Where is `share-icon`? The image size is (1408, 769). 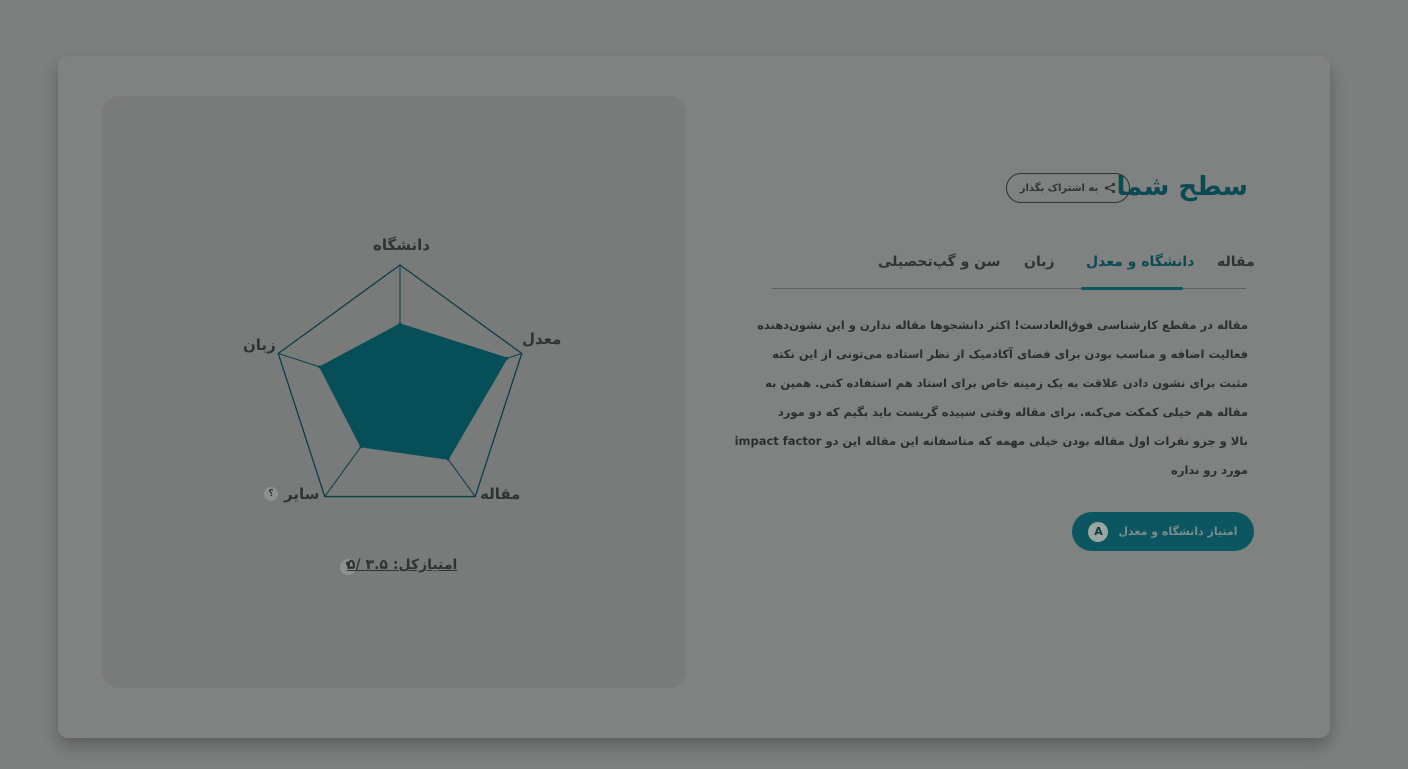 share-icon is located at coordinates (1110, 188).